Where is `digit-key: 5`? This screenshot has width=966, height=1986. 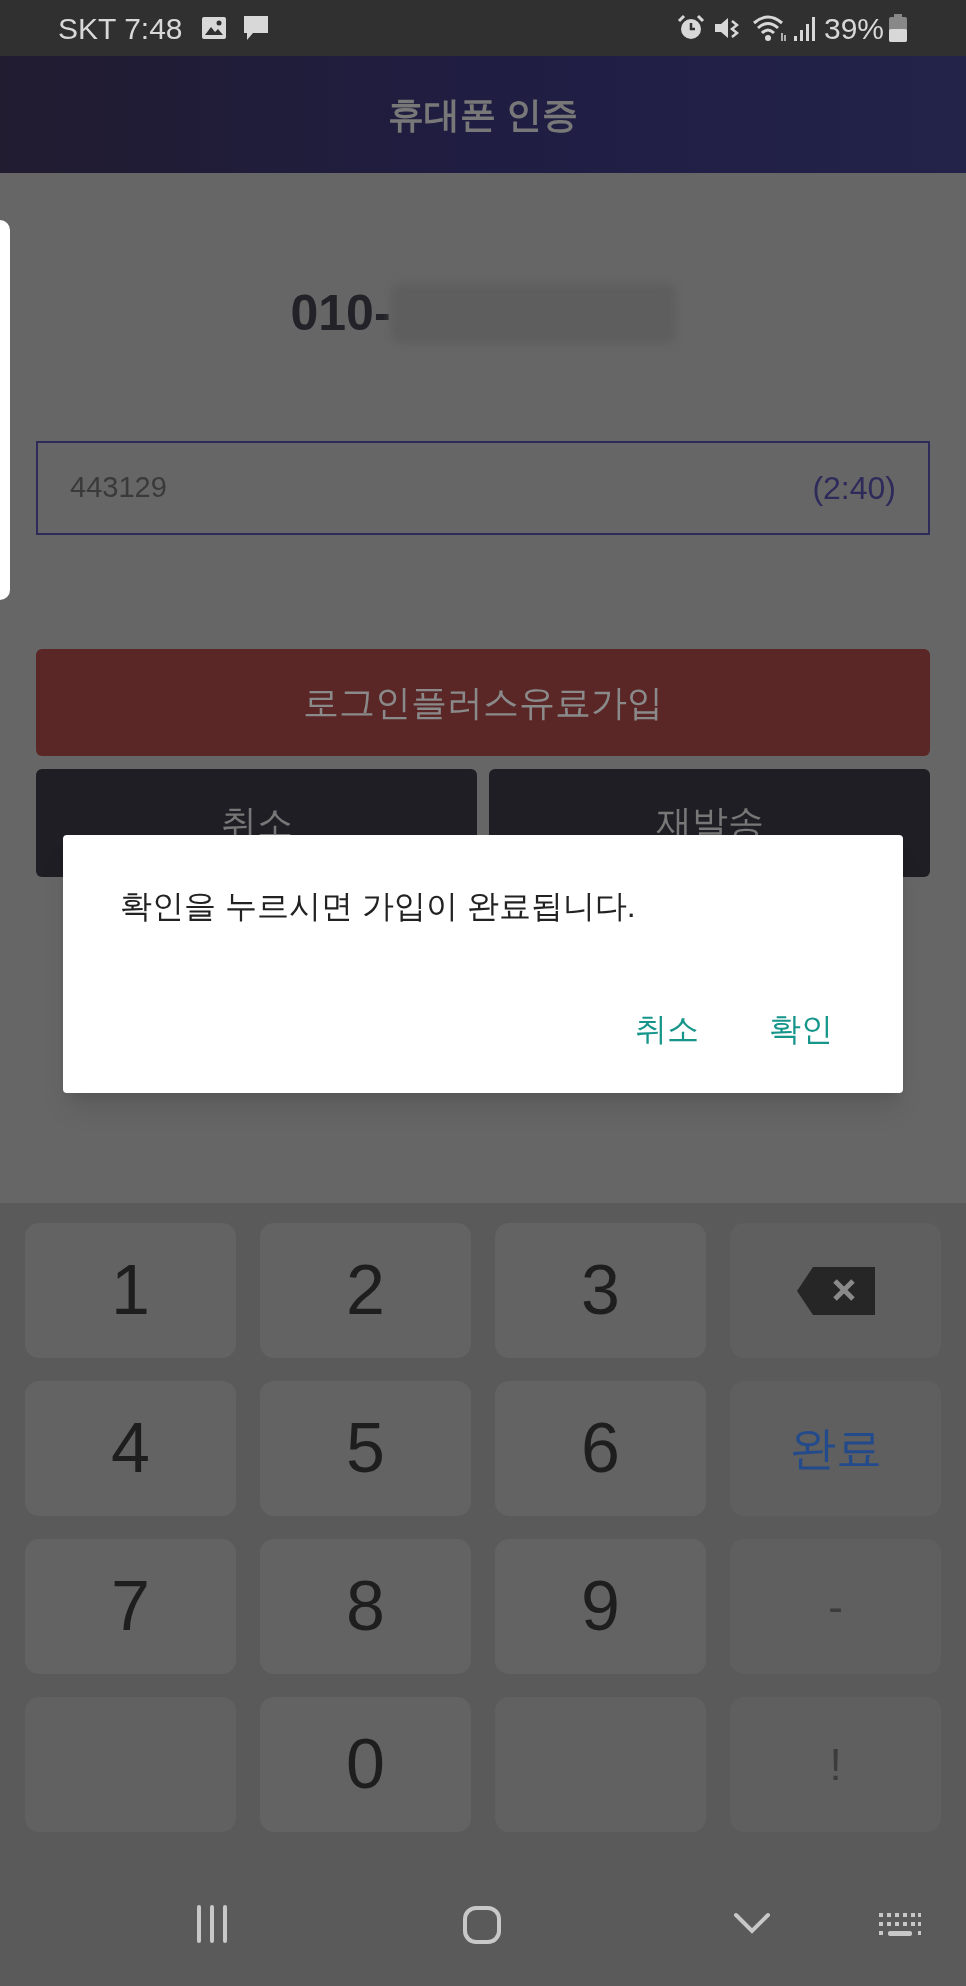
digit-key: 5 is located at coordinates (365, 1448).